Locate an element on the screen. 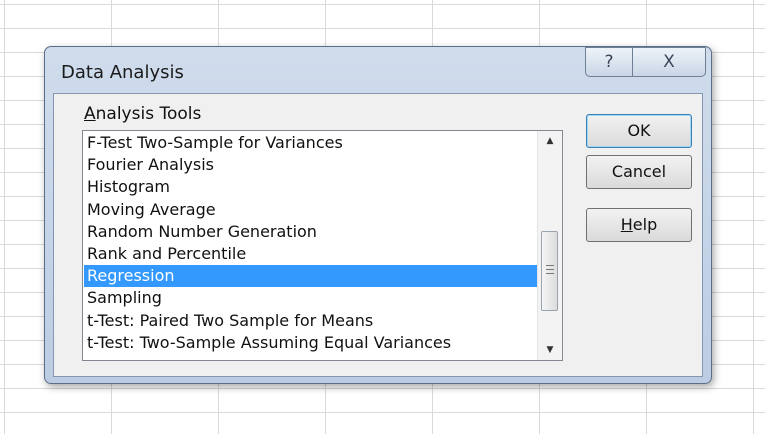 This screenshot has height=434, width=765. grip-icon is located at coordinates (550, 271).